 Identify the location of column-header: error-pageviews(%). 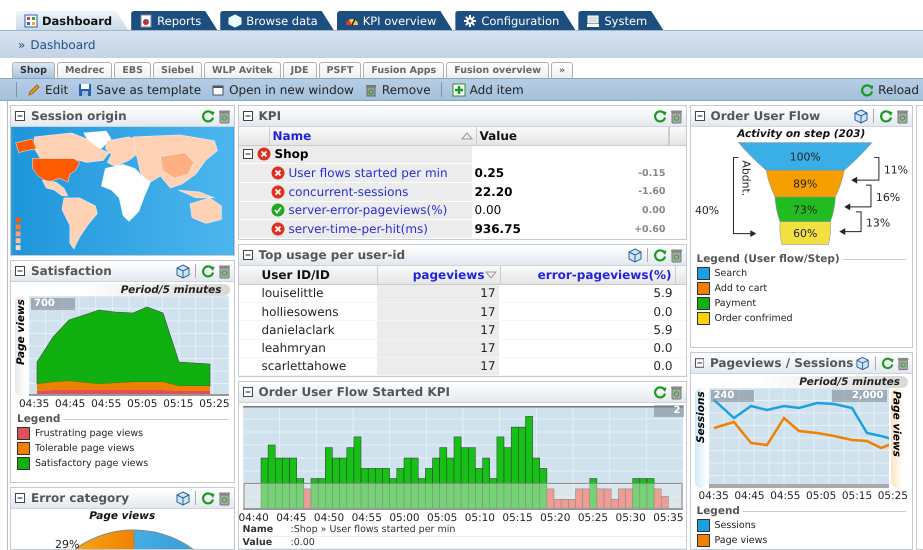
(588, 275).